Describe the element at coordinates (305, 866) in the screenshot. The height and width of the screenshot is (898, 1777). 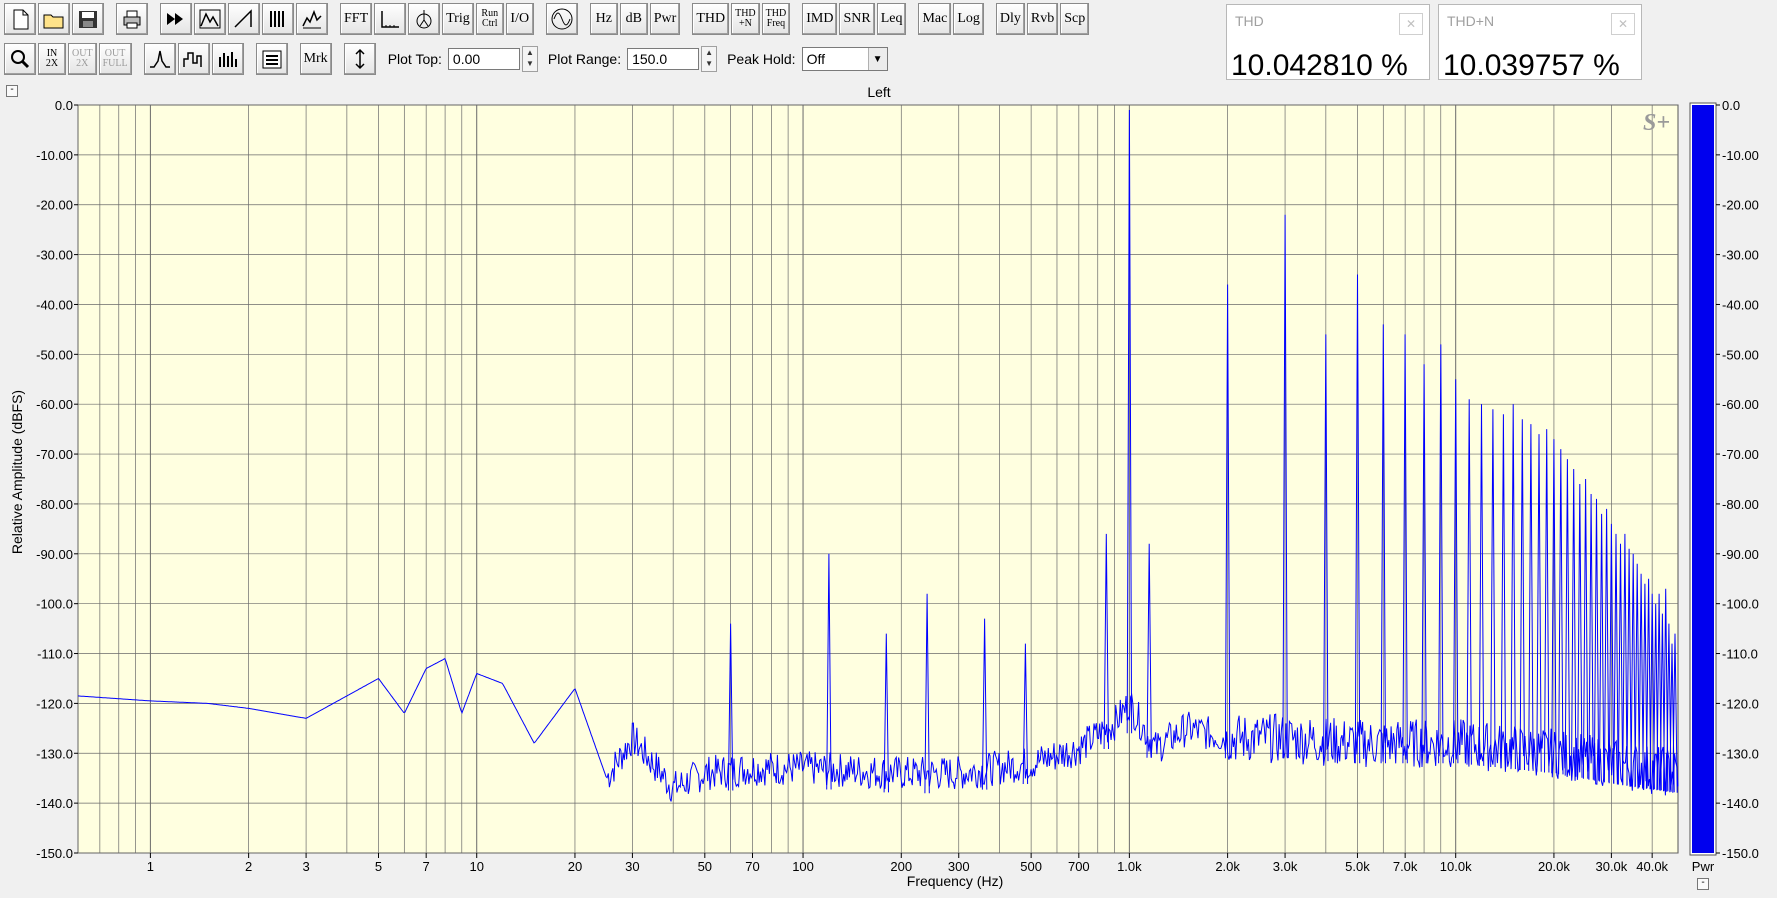
I see `x-tick-label: 3` at that location.